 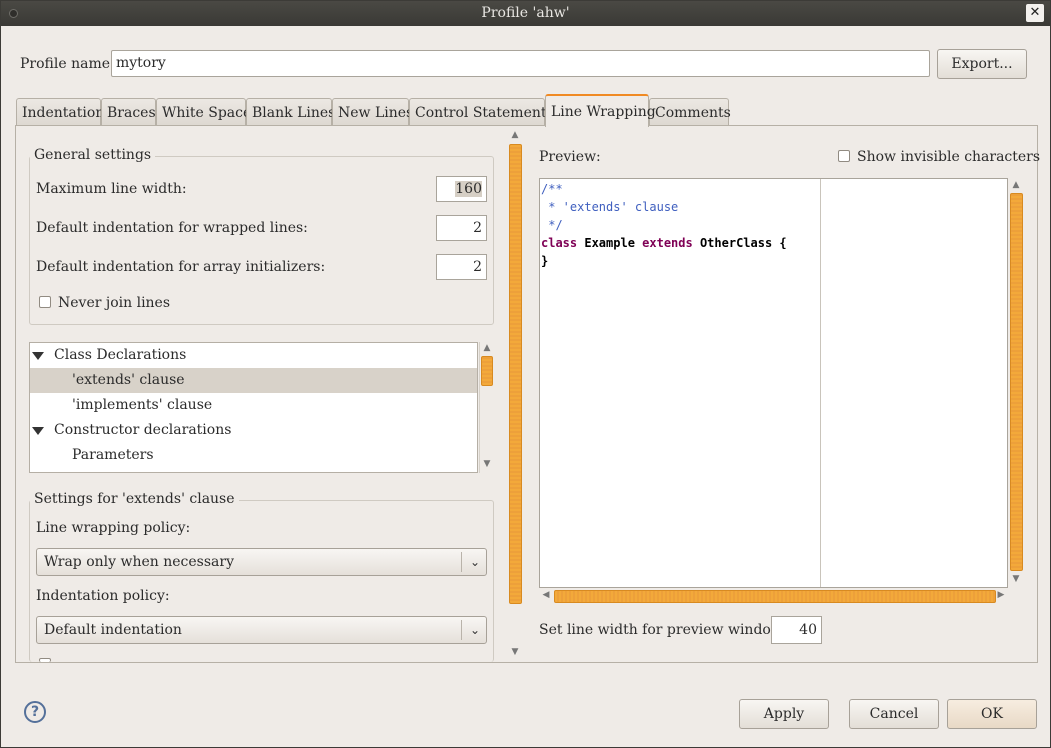 What do you see at coordinates (45, 302) in the screenshot?
I see `never-join-lines-checkbox` at bounding box center [45, 302].